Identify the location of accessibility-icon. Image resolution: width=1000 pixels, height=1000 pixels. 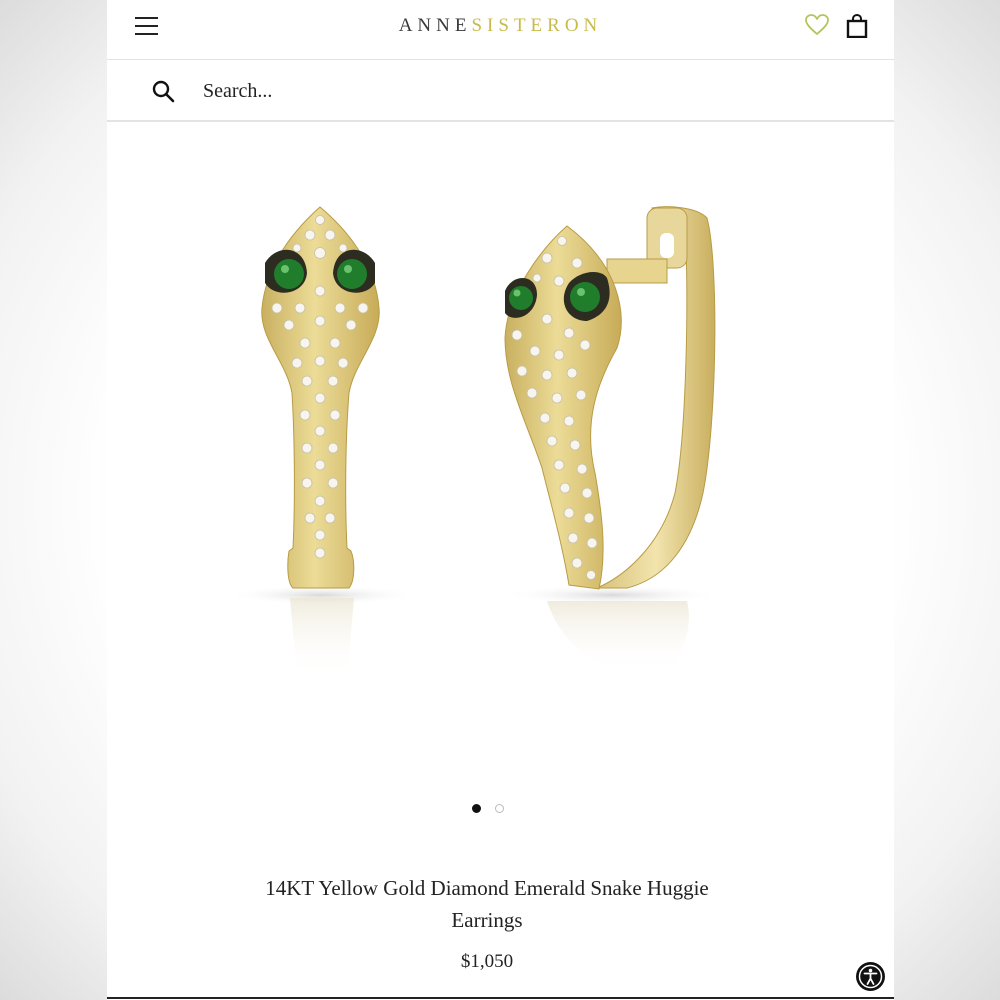
(870, 976).